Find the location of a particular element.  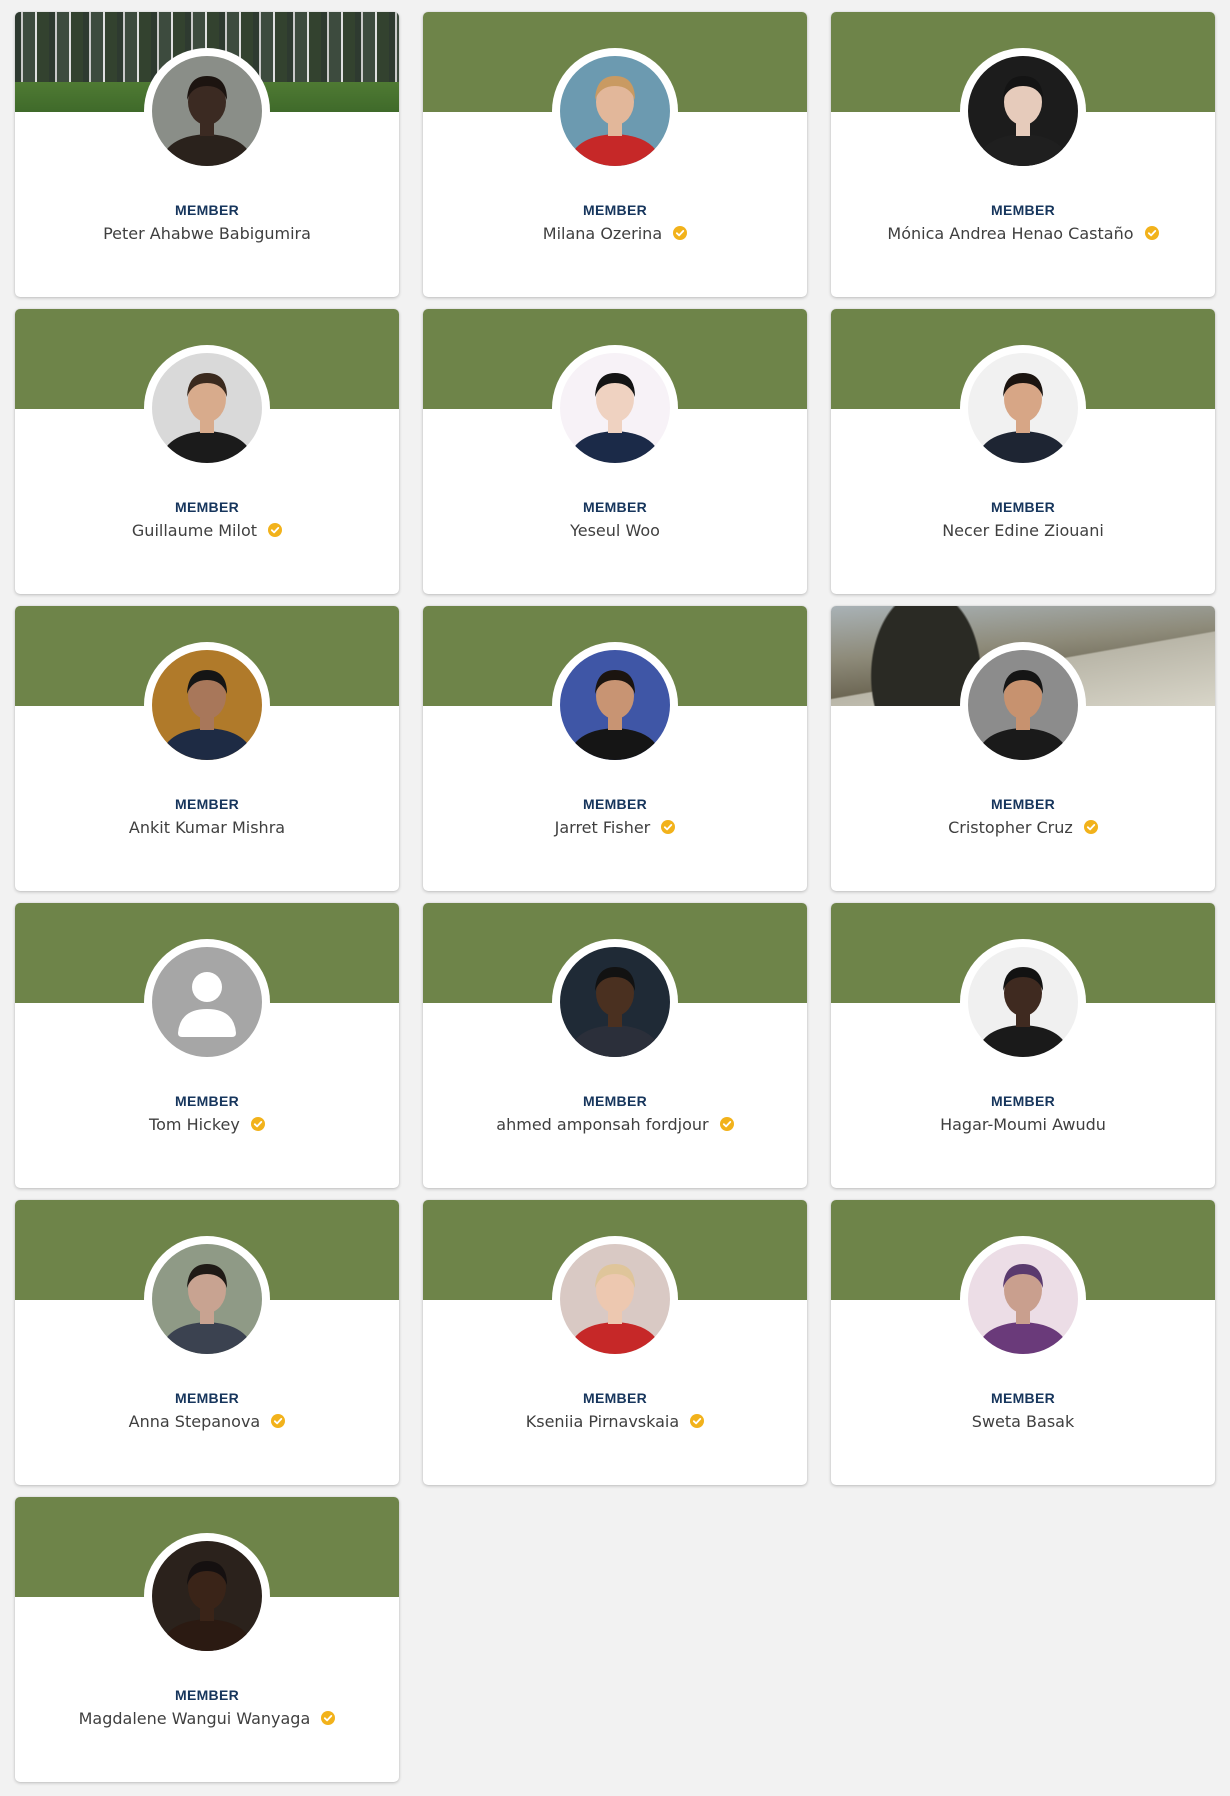

member-card: MEMBER Mónica Andrea Henao Castaño is located at coordinates (1023, 154).